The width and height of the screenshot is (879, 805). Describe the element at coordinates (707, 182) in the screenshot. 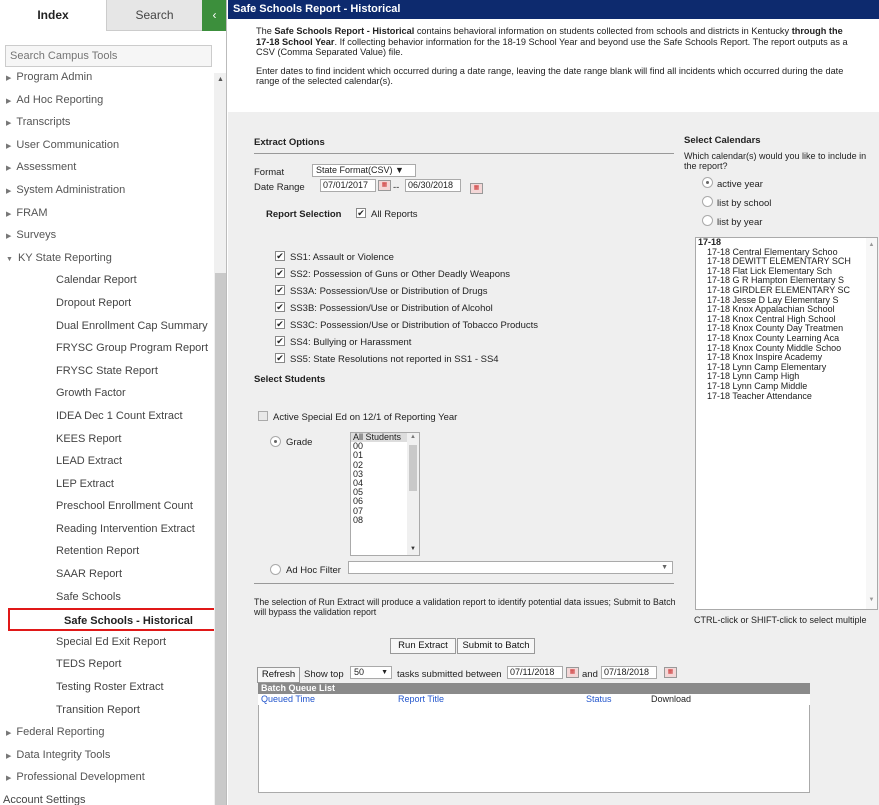

I see `active-year-radio` at that location.